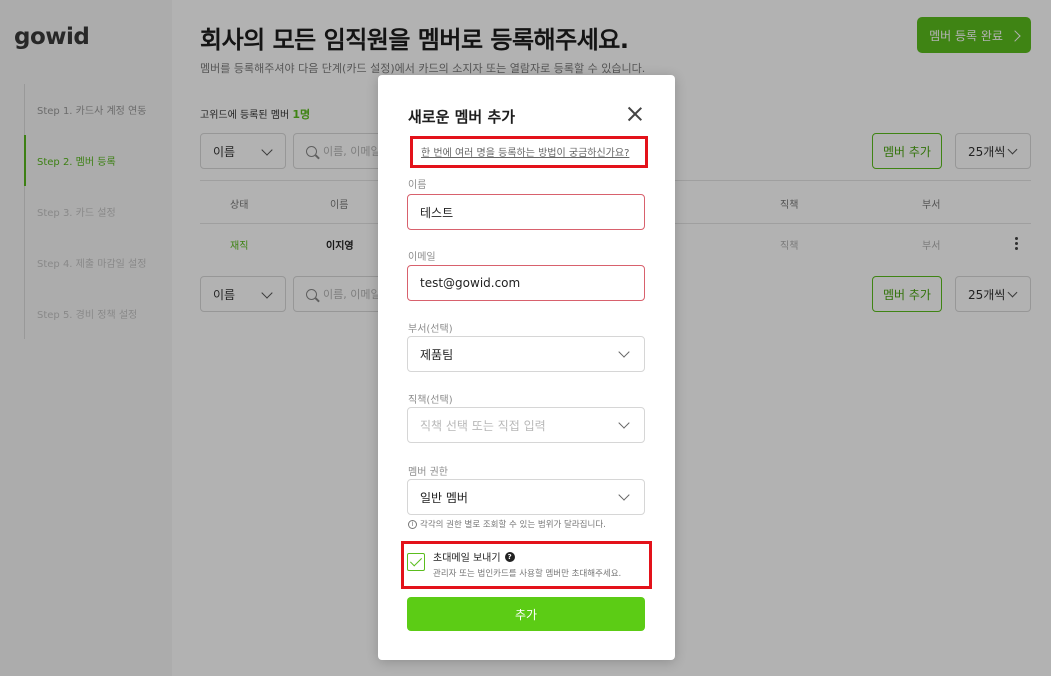 The height and width of the screenshot is (676, 1051). Describe the element at coordinates (527, 574) in the screenshot. I see `invite-description: 관리자 또는 법인카드를 사용할 멤버만 초대해주세요.` at that location.